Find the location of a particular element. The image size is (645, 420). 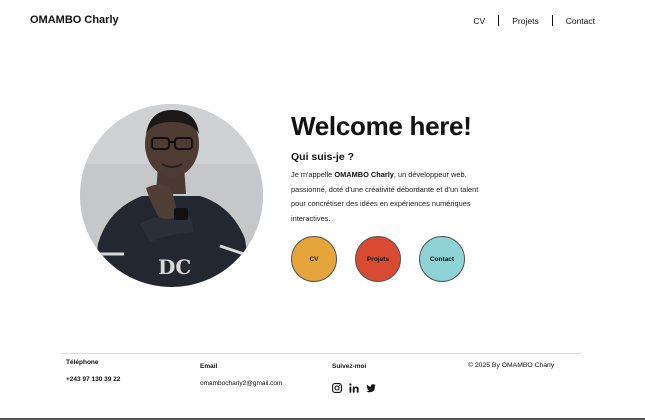

contact-button: Contact is located at coordinates (442, 259).